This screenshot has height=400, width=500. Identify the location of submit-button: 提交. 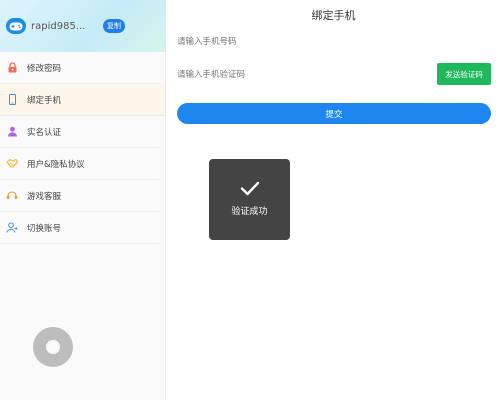
(334, 113).